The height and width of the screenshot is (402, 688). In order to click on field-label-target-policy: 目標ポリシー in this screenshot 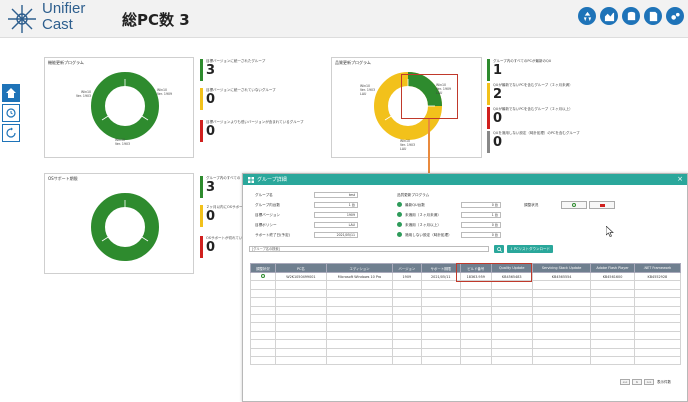, I will do `click(266, 225)`.